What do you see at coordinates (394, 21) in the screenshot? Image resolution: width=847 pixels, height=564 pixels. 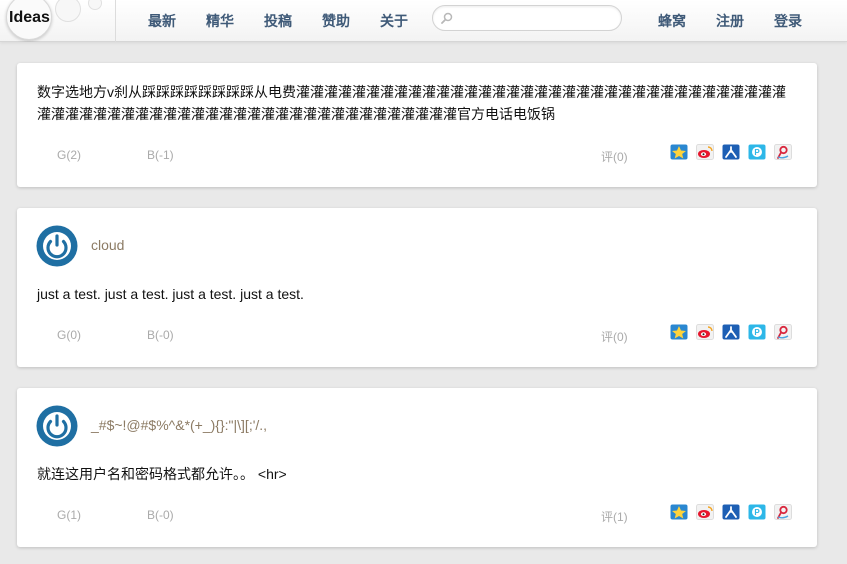 I see `nav-about: 关于` at bounding box center [394, 21].